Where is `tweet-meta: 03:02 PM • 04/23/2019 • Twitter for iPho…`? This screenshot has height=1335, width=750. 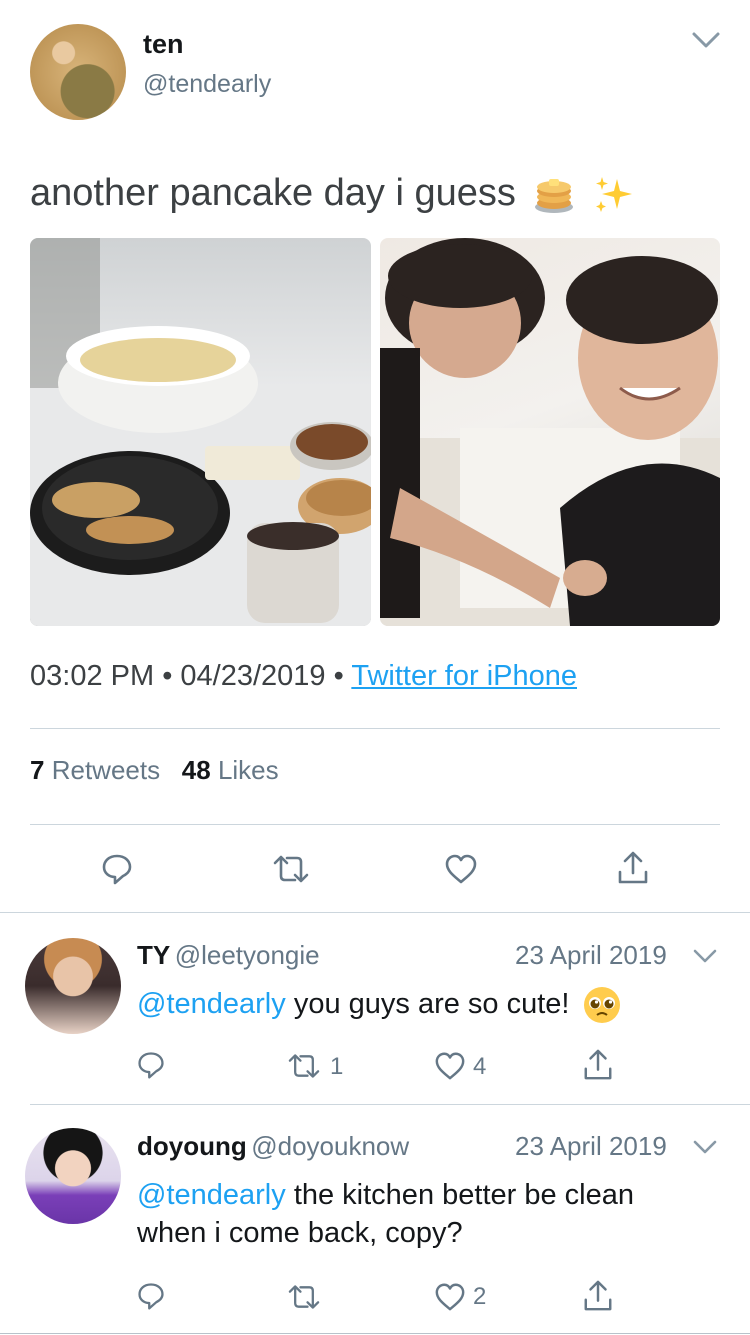
tweet-meta: 03:02 PM • 04/23/2019 • Twitter for iPho… is located at coordinates (303, 676).